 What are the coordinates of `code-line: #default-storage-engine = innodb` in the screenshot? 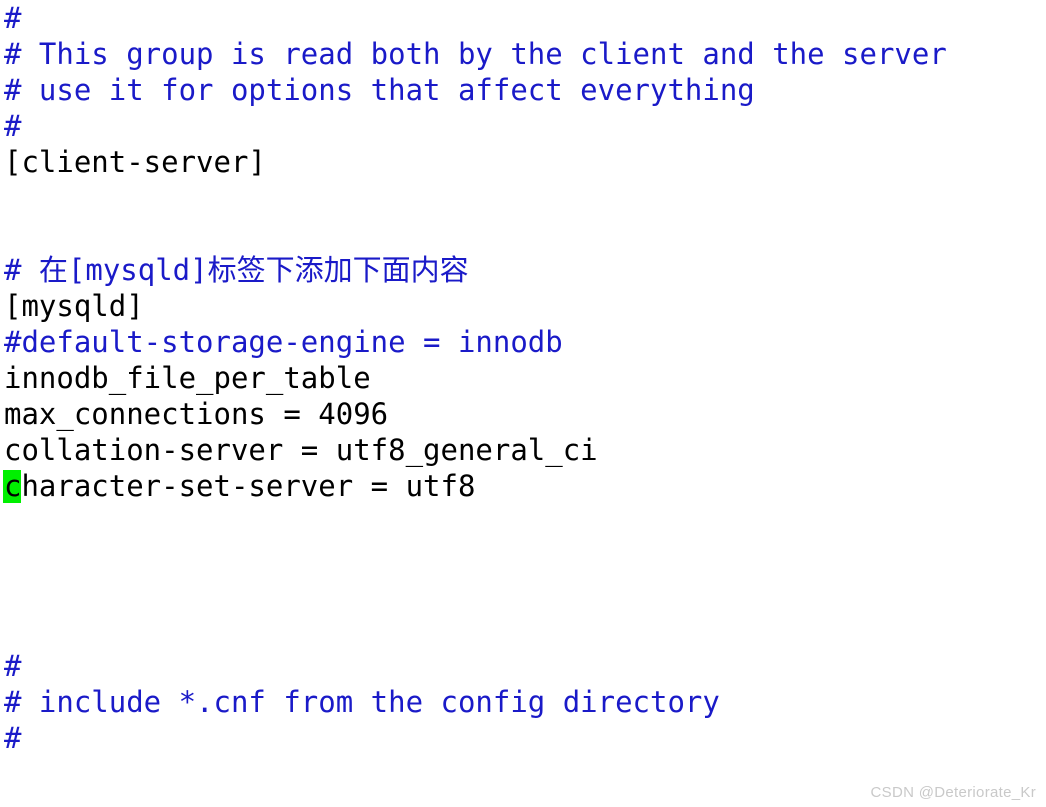 It's located at (524, 342).